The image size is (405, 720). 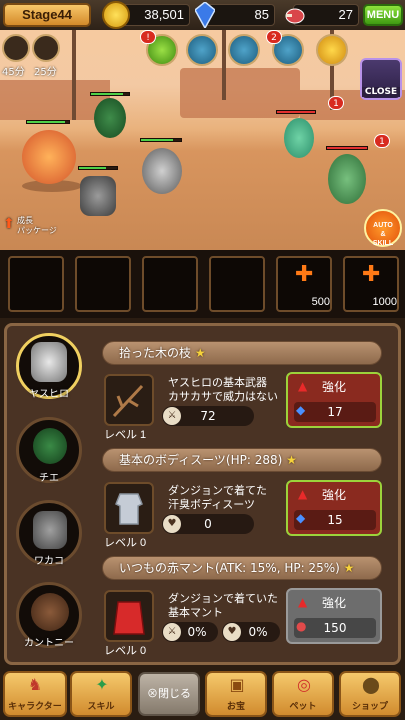 I want to click on meat-icon: ●, so click(x=301, y=626).